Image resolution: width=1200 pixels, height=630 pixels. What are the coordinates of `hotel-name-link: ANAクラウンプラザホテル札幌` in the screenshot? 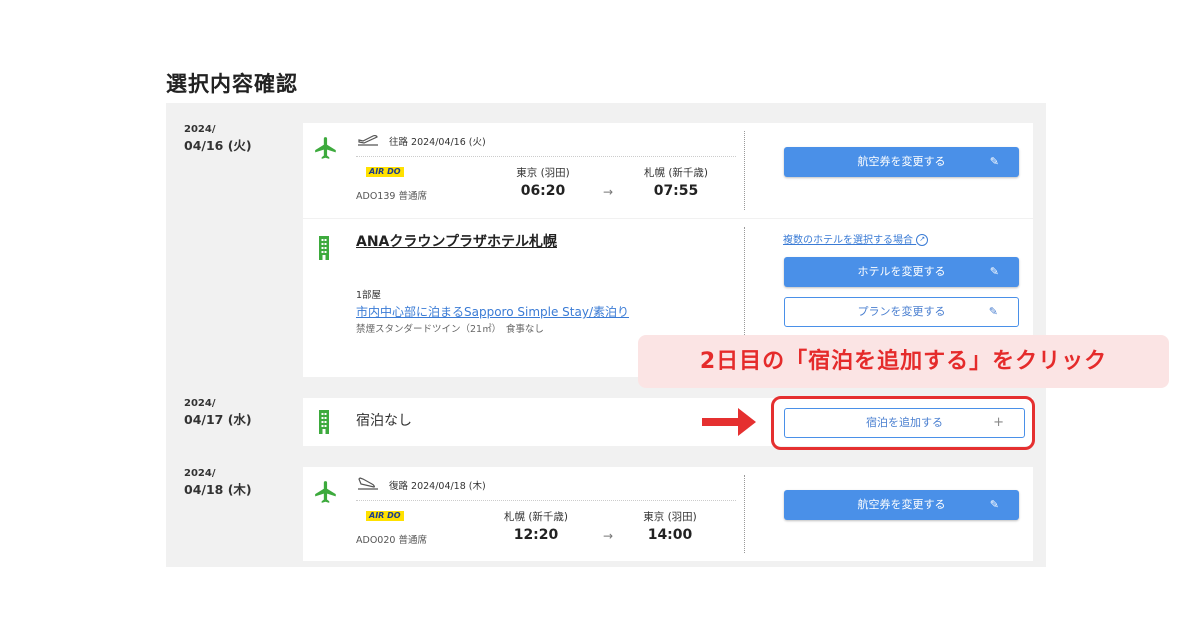 It's located at (456, 241).